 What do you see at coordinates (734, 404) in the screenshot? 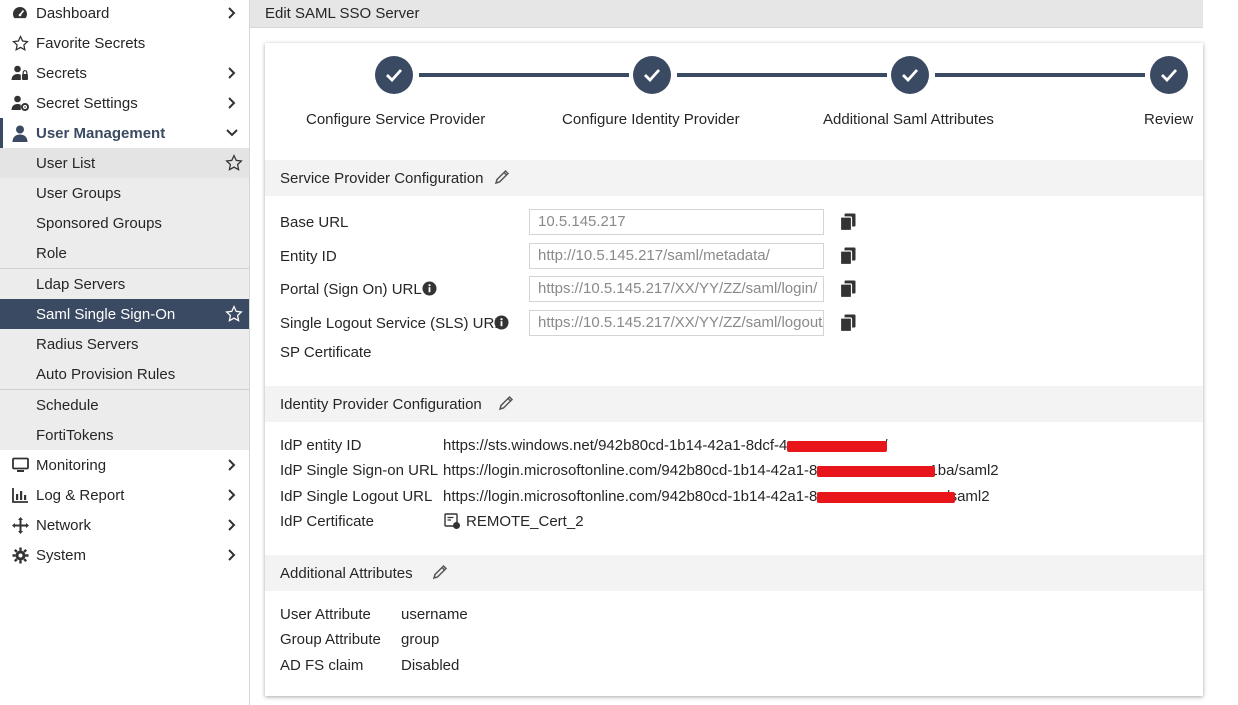
I see `section-header-identity-provider: Identity Provider Configuration` at bounding box center [734, 404].